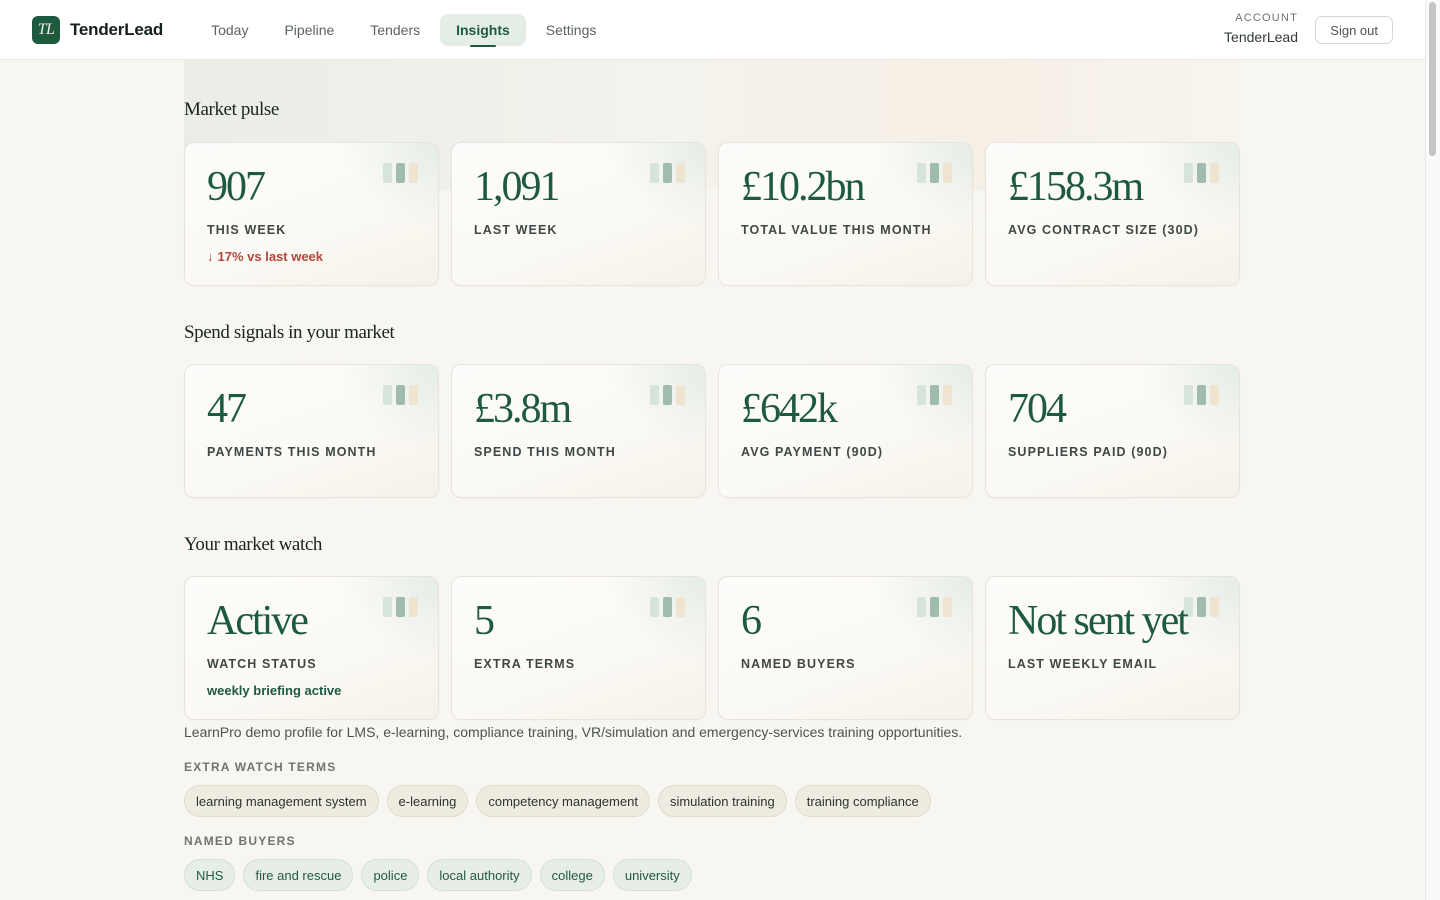 The image size is (1440, 900). What do you see at coordinates (572, 875) in the screenshot?
I see `buyer-chip: college` at bounding box center [572, 875].